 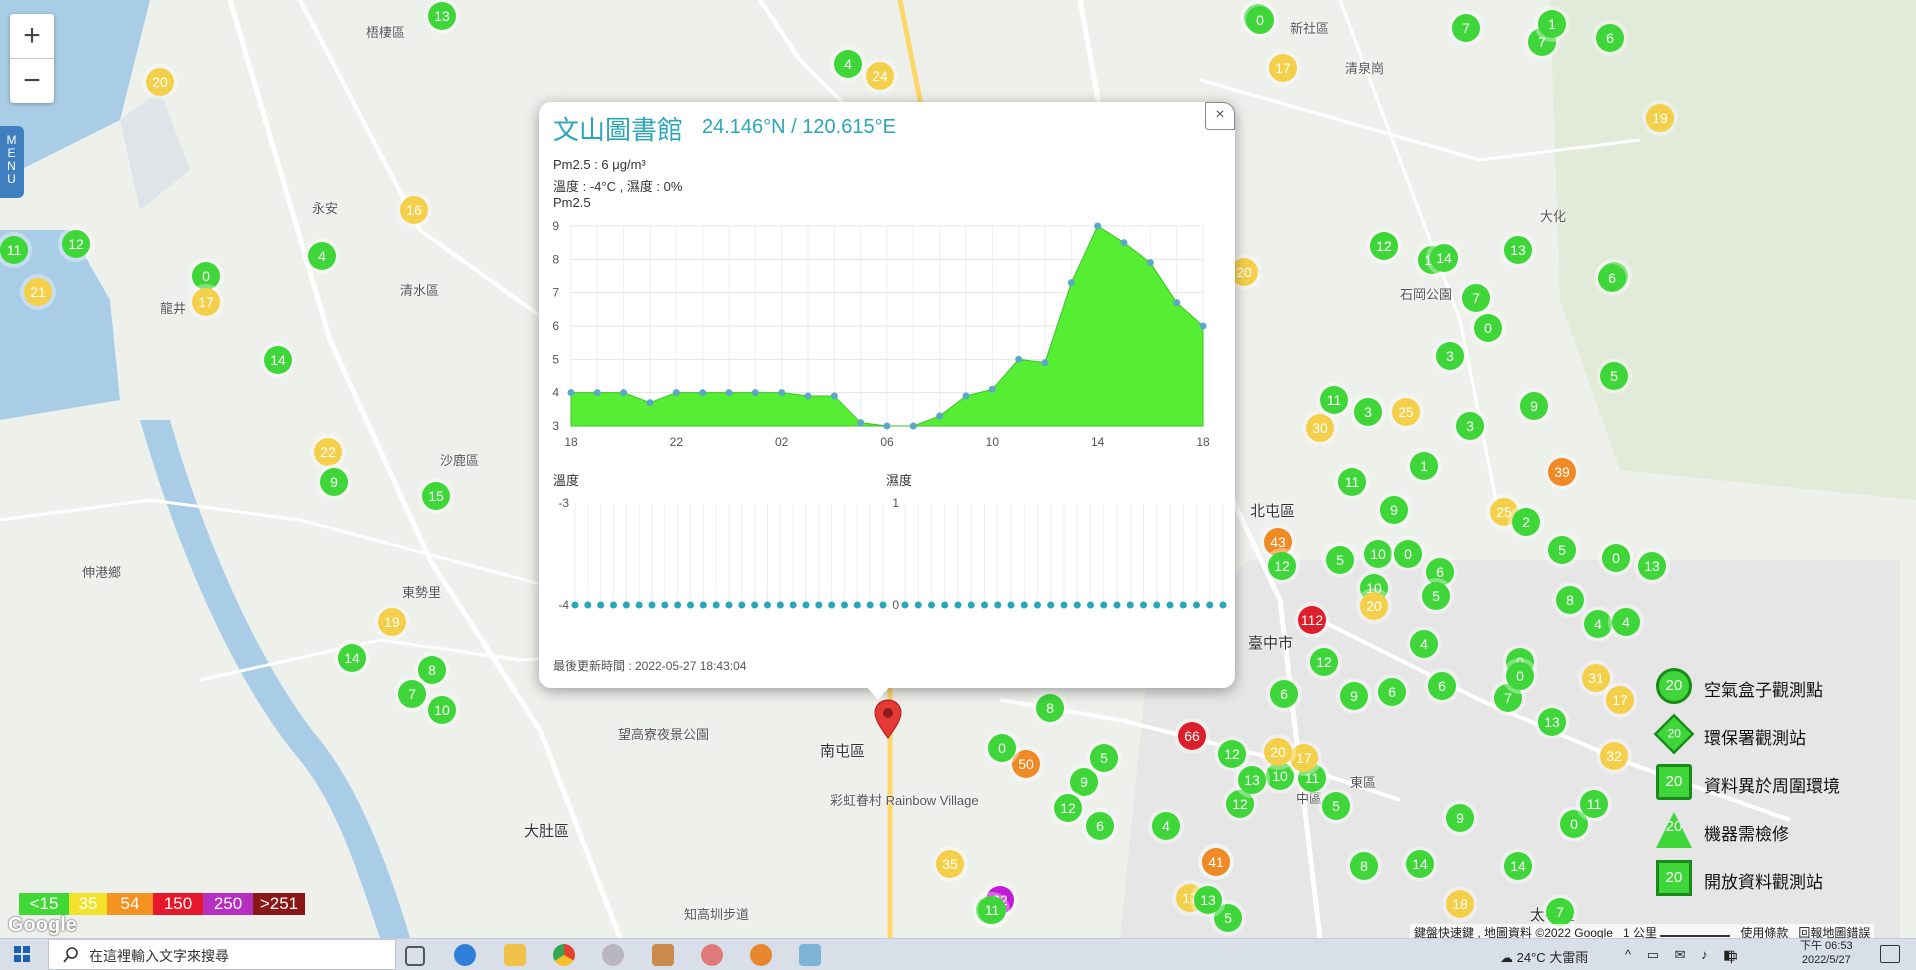 What do you see at coordinates (1424, 466) in the screenshot?
I see `station-marker: 1` at bounding box center [1424, 466].